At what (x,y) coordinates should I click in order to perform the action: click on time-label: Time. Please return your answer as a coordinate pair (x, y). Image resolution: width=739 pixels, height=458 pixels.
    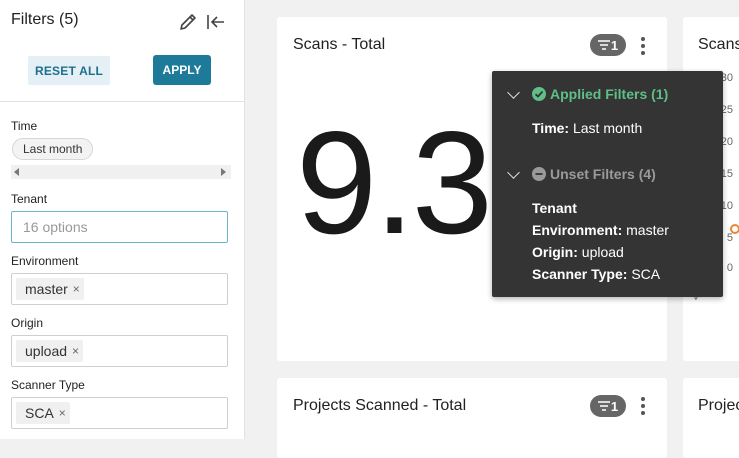
    Looking at the image, I should click on (24, 126).